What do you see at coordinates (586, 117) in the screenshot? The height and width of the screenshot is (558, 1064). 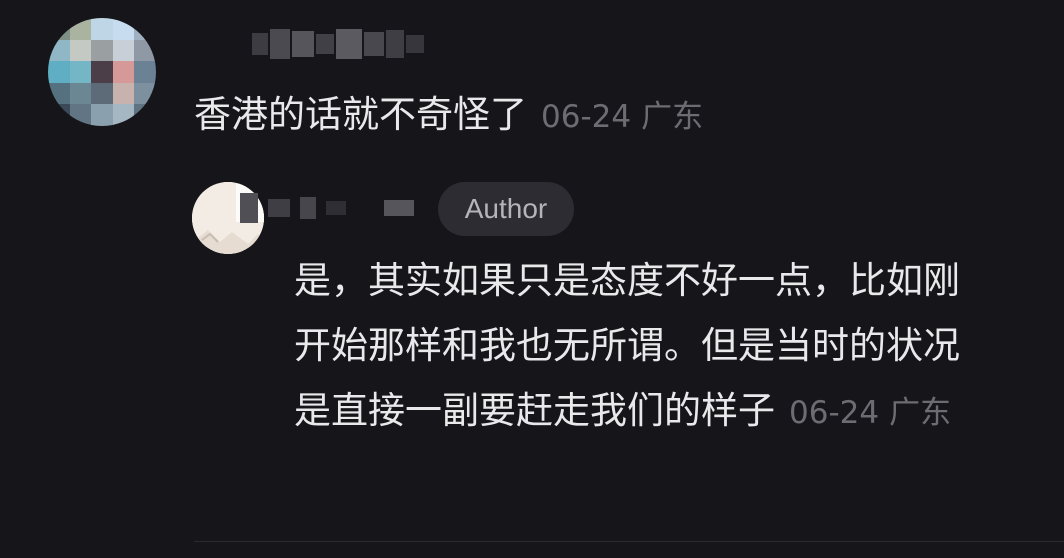 I see `comment-date: 06-24` at bounding box center [586, 117].